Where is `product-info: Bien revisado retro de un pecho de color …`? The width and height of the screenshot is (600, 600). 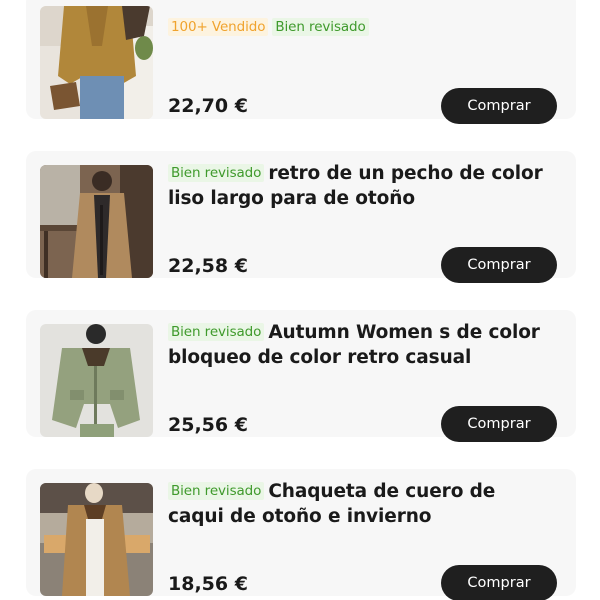 product-info: Bien revisado retro de un pecho de color … is located at coordinates (362, 186).